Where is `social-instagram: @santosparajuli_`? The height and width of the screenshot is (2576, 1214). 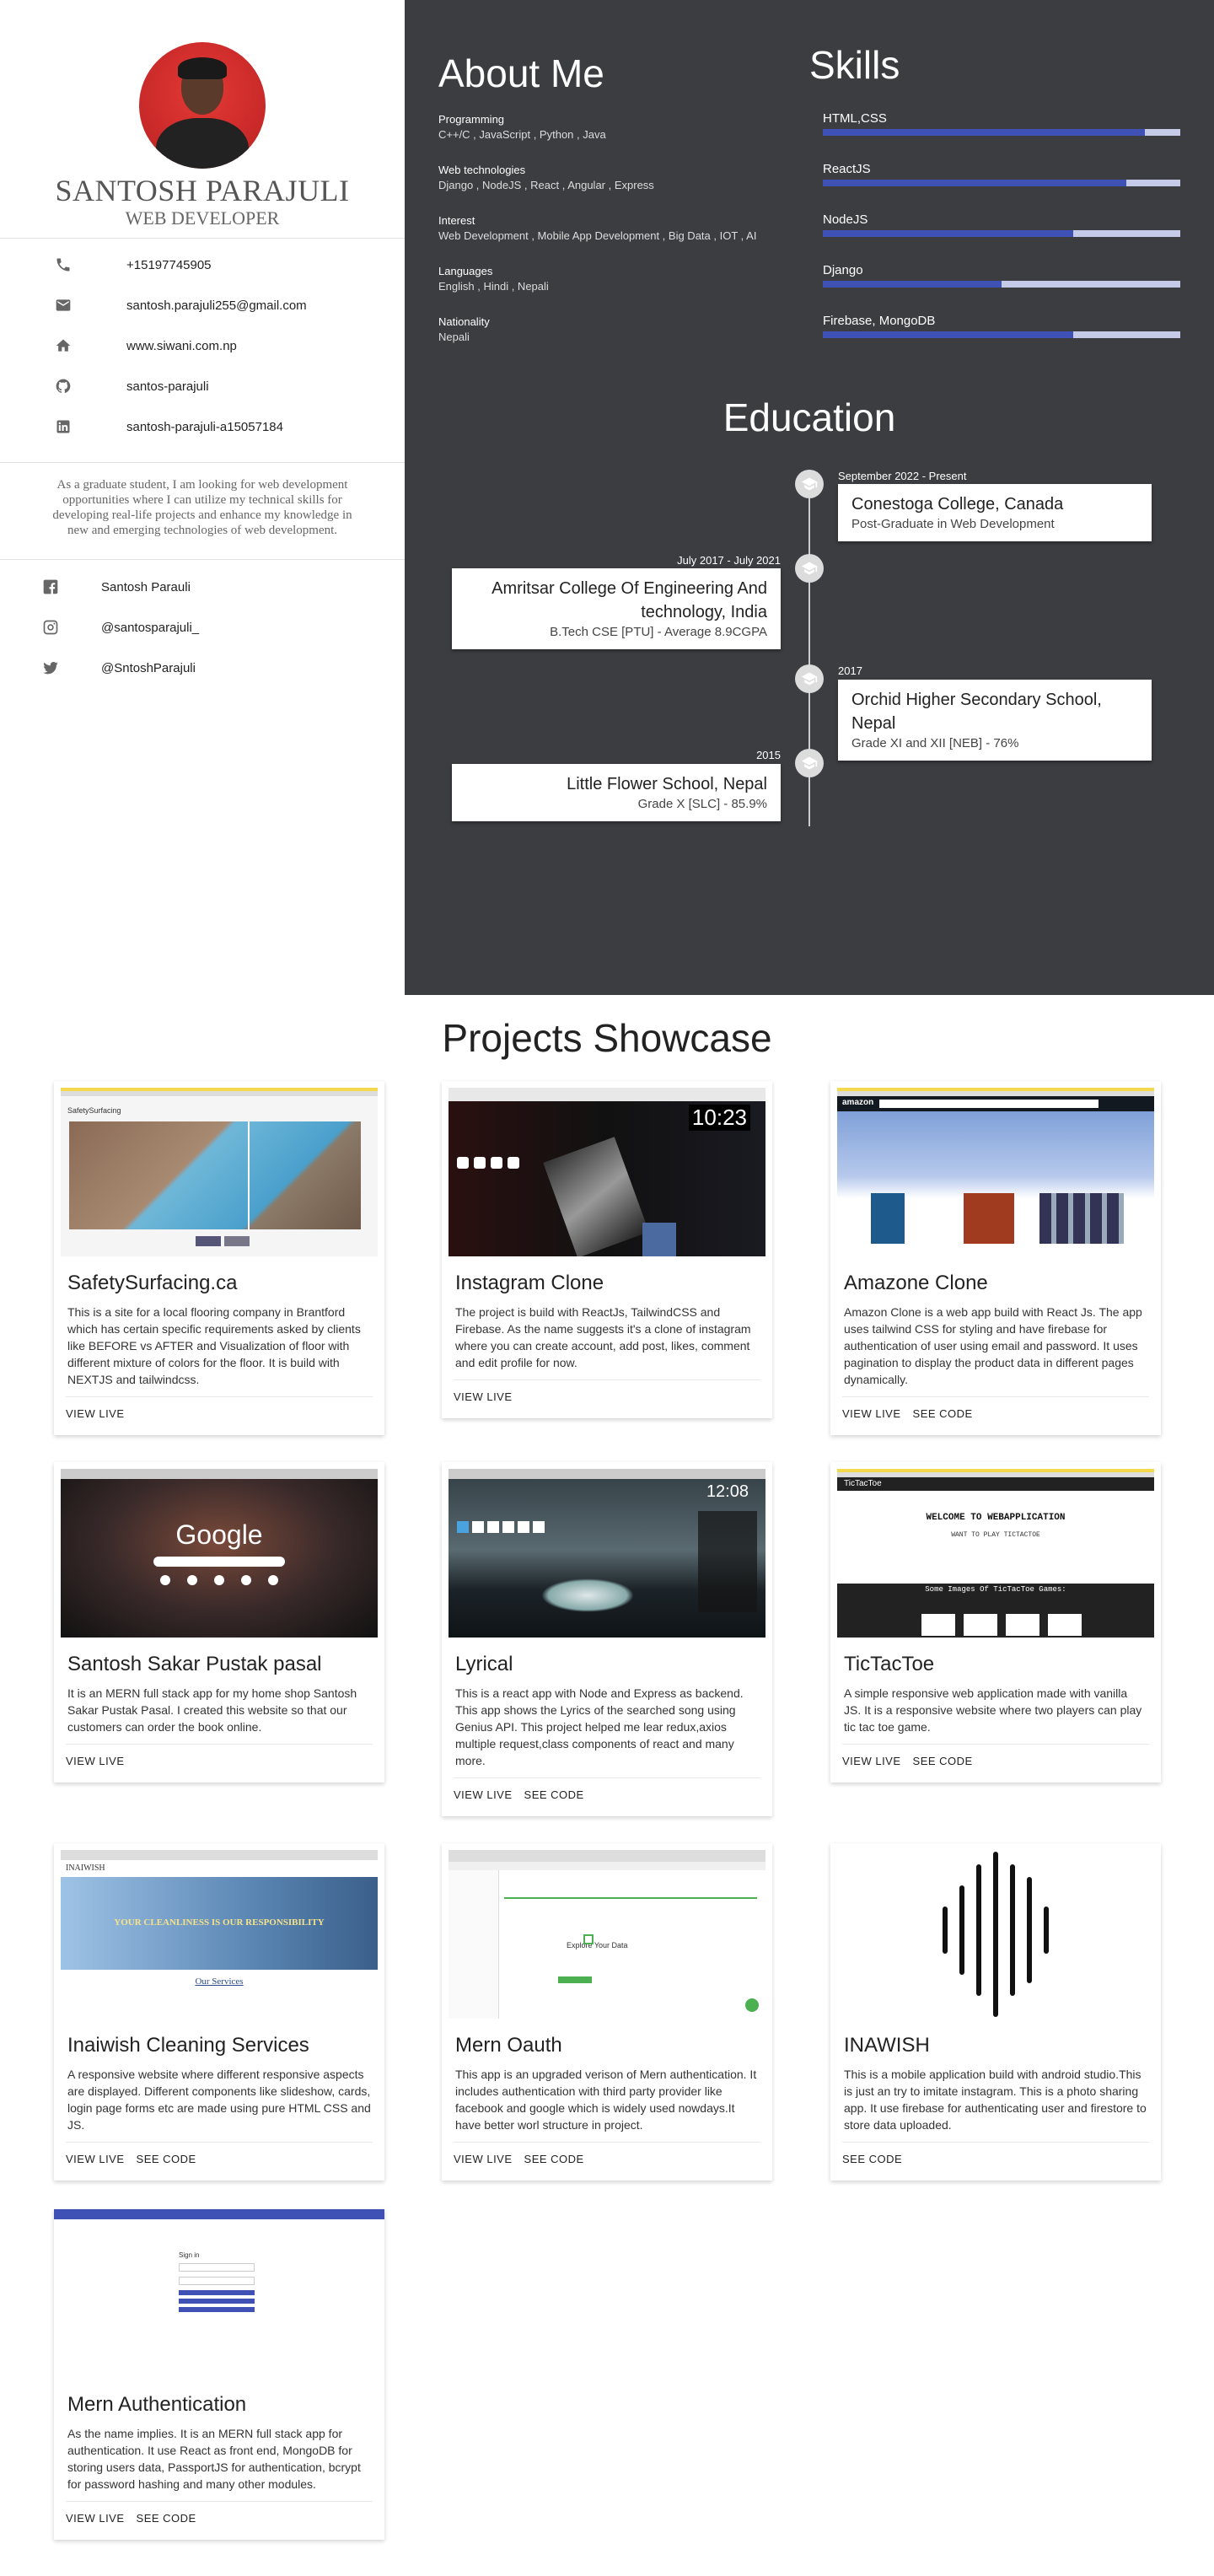 social-instagram: @santosparajuli_ is located at coordinates (202, 627).